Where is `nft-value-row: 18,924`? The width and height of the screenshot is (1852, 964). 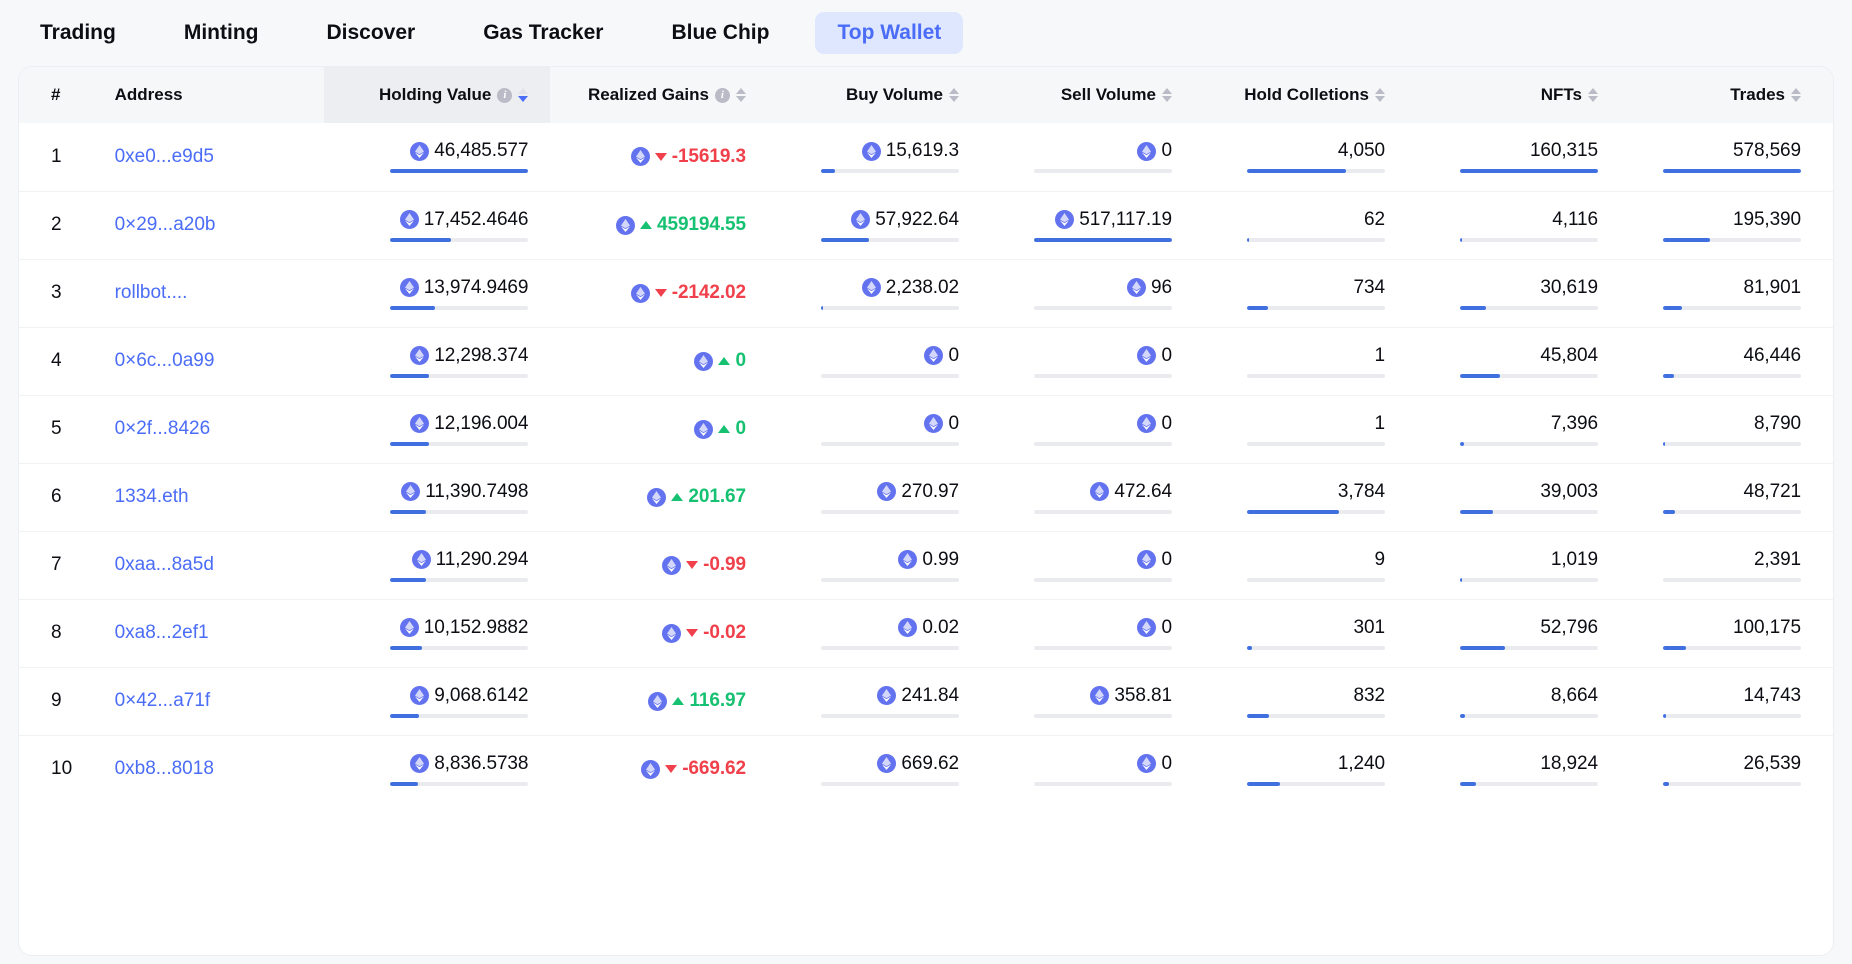
nft-value-row: 18,924 is located at coordinates (1569, 764).